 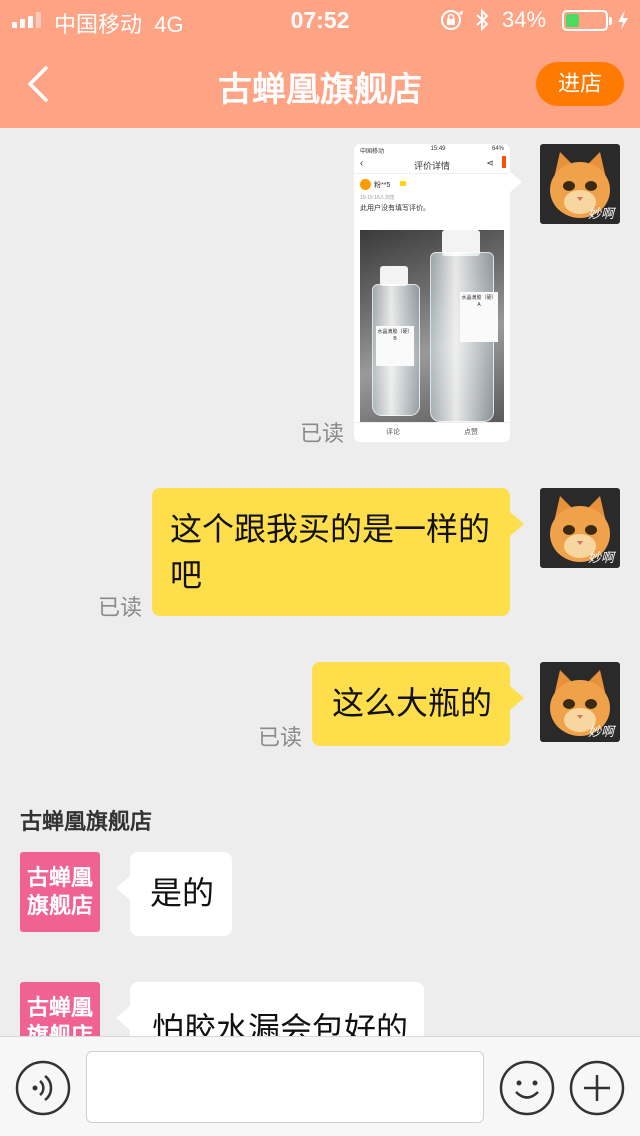 What do you see at coordinates (393, 432) in the screenshot?
I see `mini-comment: 评论` at bounding box center [393, 432].